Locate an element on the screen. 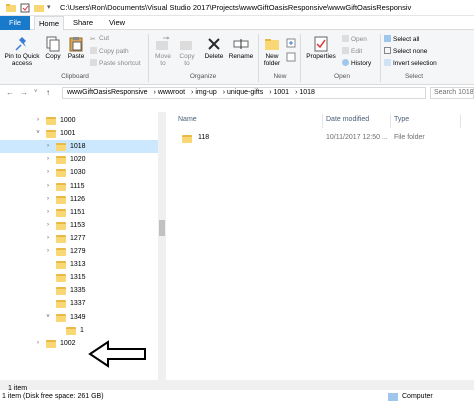 The height and width of the screenshot is (404, 474). tab-home: Home is located at coordinates (49, 23).